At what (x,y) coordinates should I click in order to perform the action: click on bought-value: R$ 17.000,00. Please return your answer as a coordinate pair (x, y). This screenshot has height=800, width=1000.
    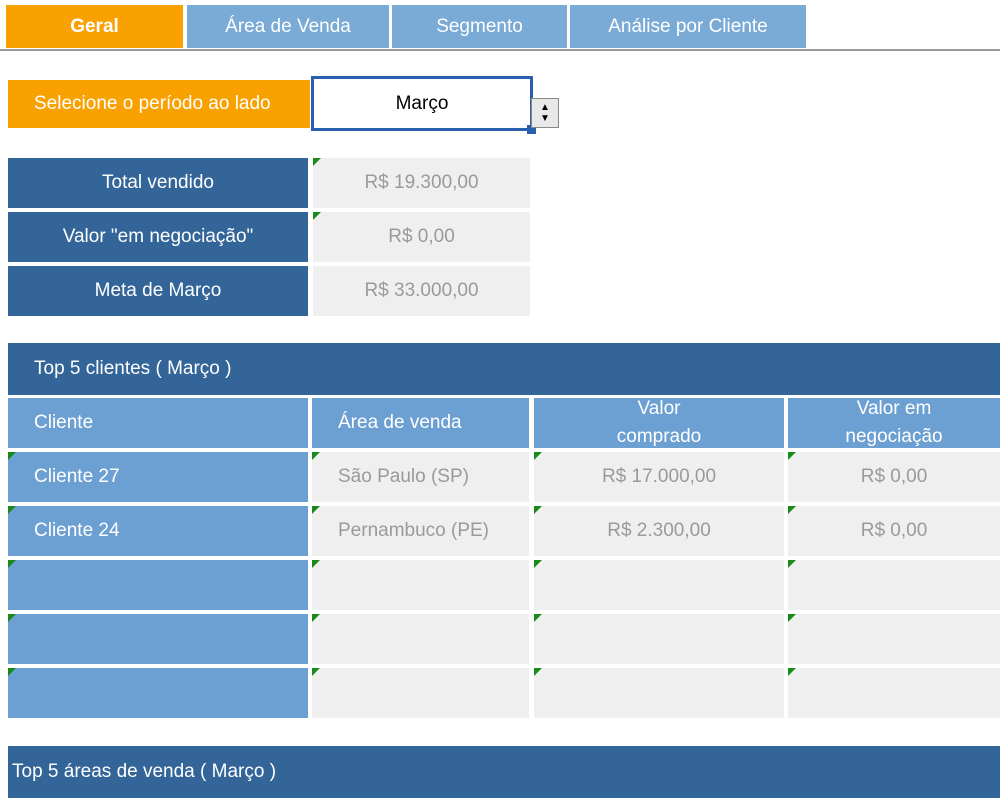
    Looking at the image, I should click on (659, 476).